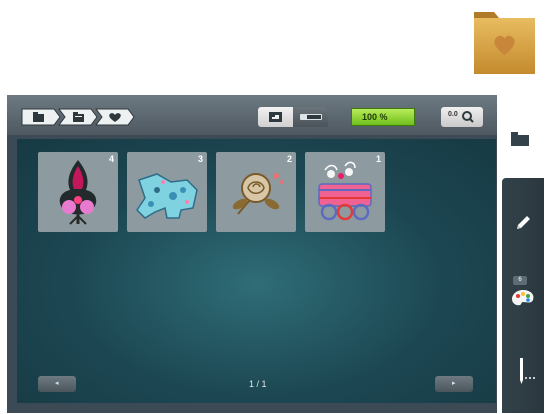 The height and width of the screenshot is (414, 545). What do you see at coordinates (167, 196) in the screenshot?
I see `blue-floral-dog-embroidery` at bounding box center [167, 196].